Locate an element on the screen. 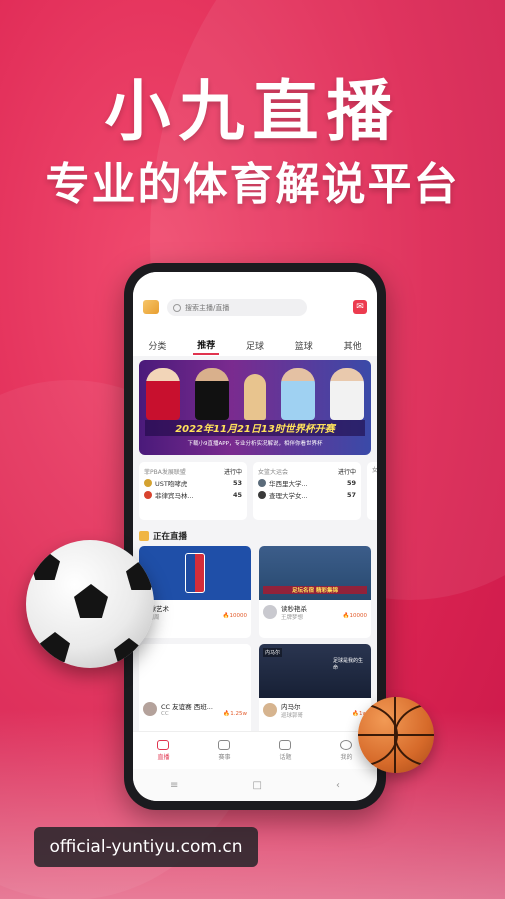 The image size is (505, 899). bottom-navigation: 直播 赛事 话题 我的 is located at coordinates (255, 750).